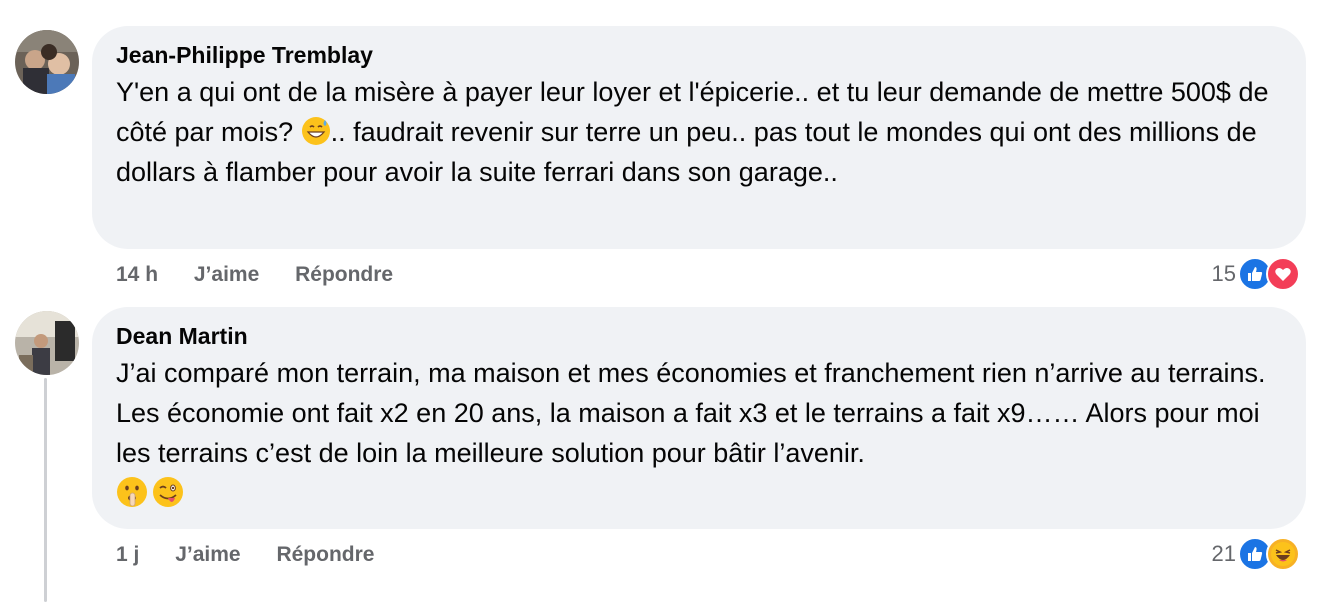 This screenshot has height=602, width=1328. Describe the element at coordinates (1283, 554) in the screenshot. I see `haha-reaction-icon` at that location.